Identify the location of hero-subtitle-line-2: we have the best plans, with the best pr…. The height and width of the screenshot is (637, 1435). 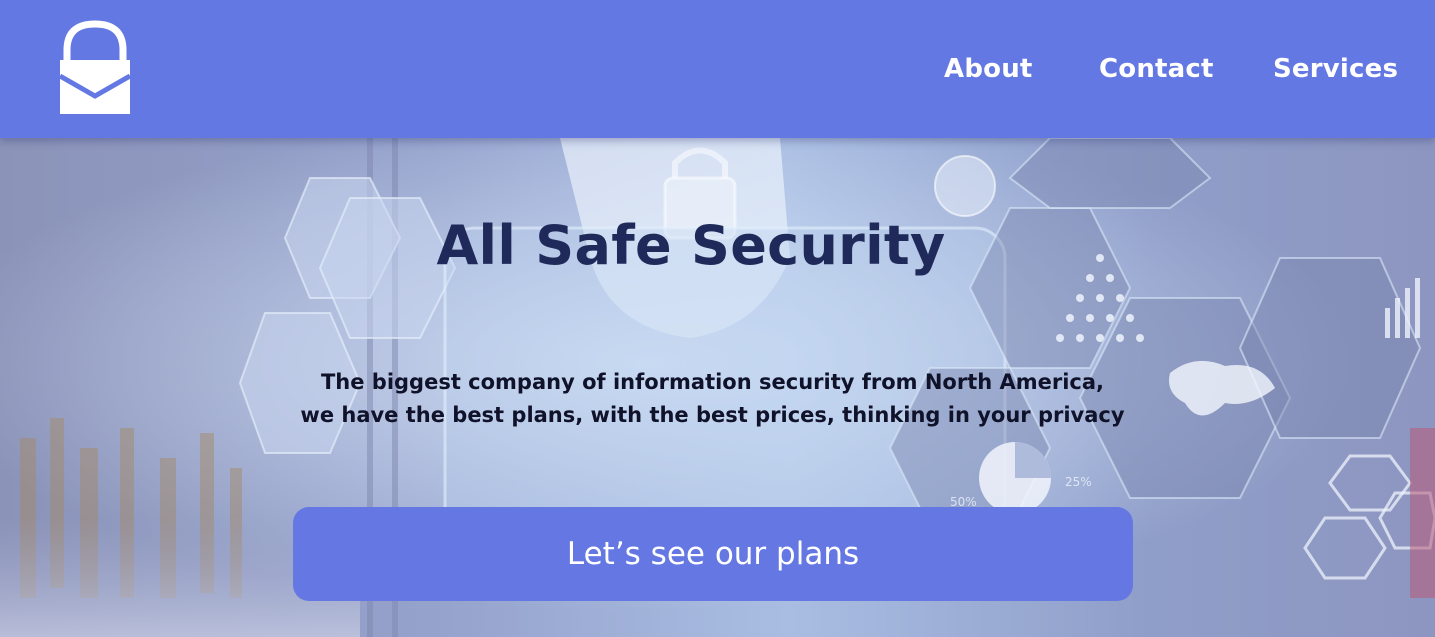
(712, 415).